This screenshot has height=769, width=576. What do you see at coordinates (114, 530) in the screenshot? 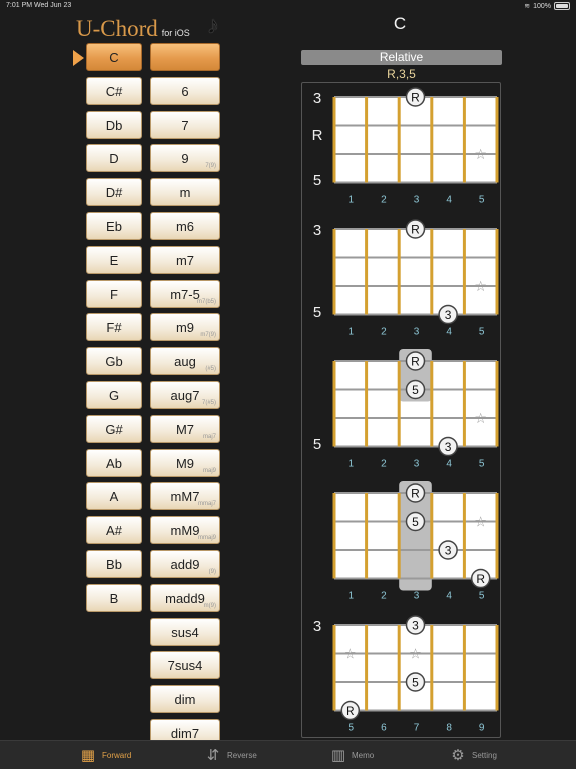
I see `key-button-asharp: A#` at bounding box center [114, 530].